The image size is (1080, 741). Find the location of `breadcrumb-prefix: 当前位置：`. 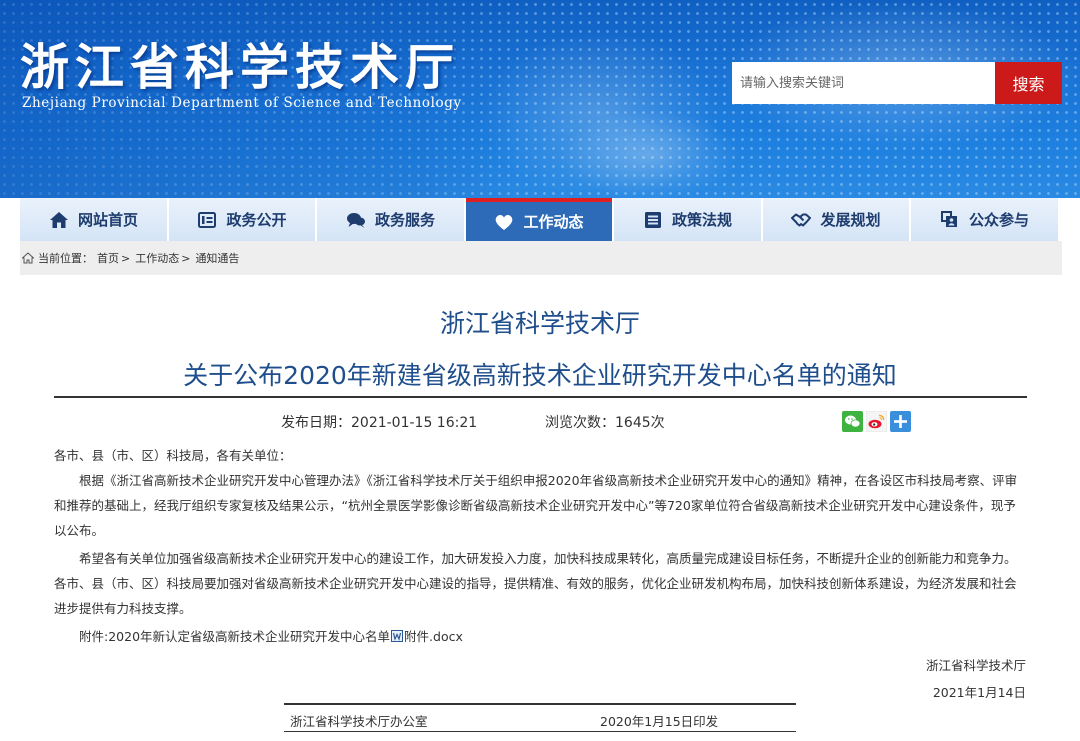

breadcrumb-prefix: 当前位置： is located at coordinates (65, 258).